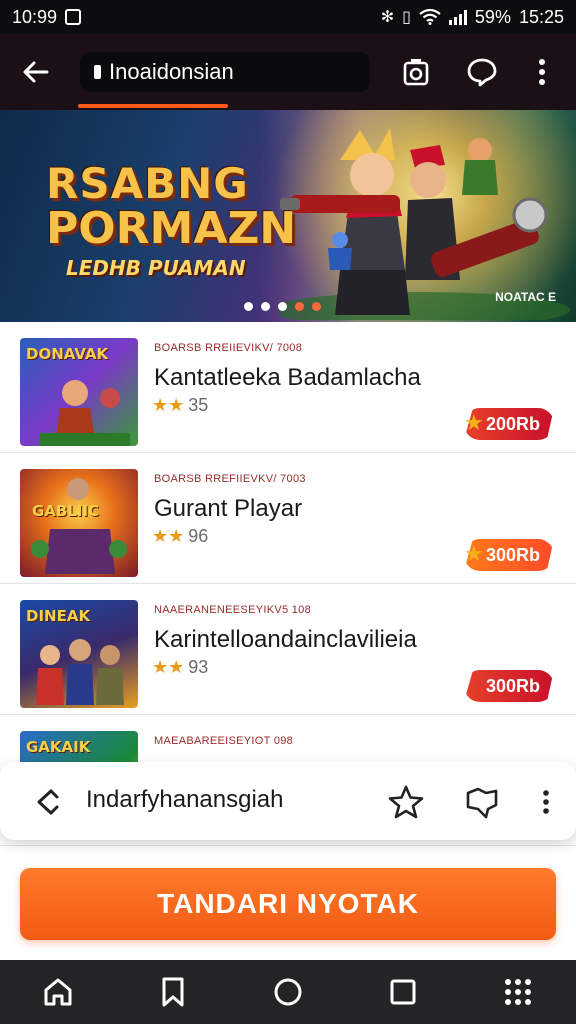  I want to click on nav-circle-button, so click(288, 992).